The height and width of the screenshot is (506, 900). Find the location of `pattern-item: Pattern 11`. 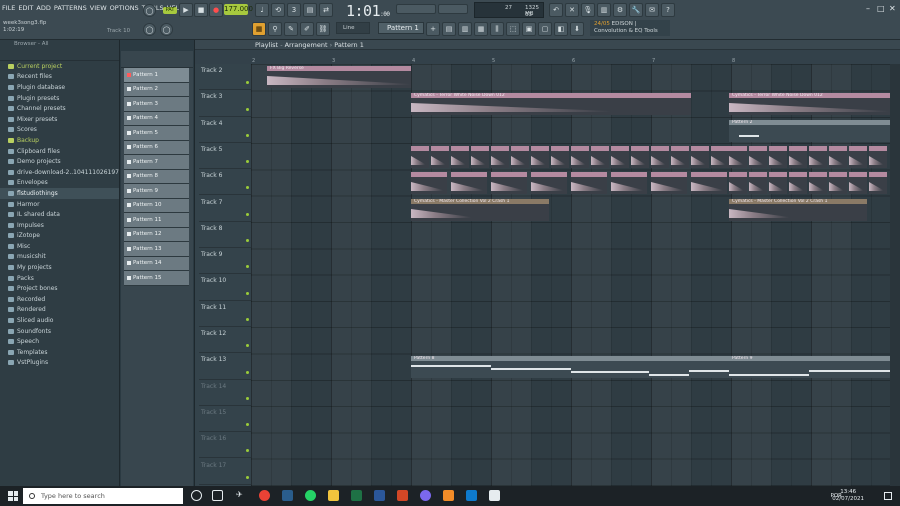

pattern-item: Pattern 11 is located at coordinates (156, 220).